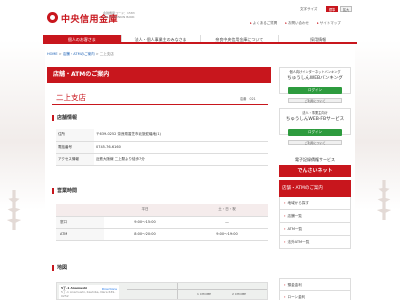 The image size is (400, 300). I want to click on rates-side-menu: 預金金利 ローン金利, so click(315, 289).